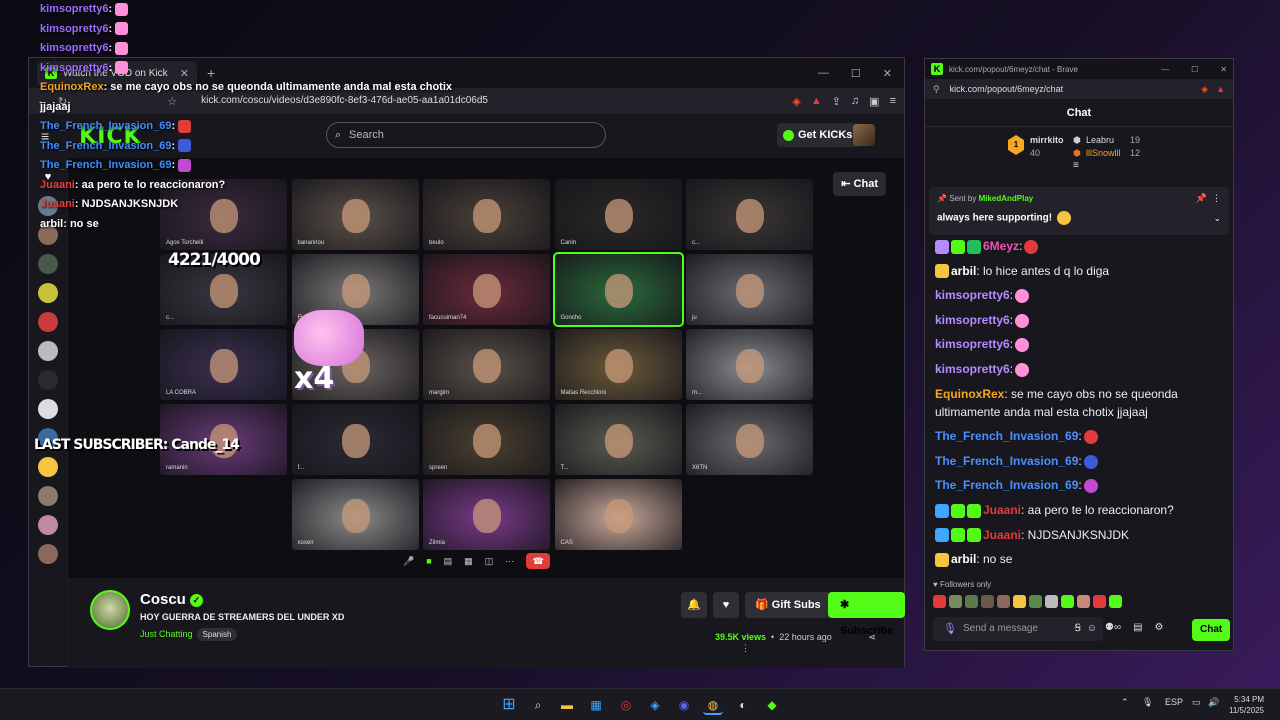  I want to click on app-icon: ◎, so click(626, 705).